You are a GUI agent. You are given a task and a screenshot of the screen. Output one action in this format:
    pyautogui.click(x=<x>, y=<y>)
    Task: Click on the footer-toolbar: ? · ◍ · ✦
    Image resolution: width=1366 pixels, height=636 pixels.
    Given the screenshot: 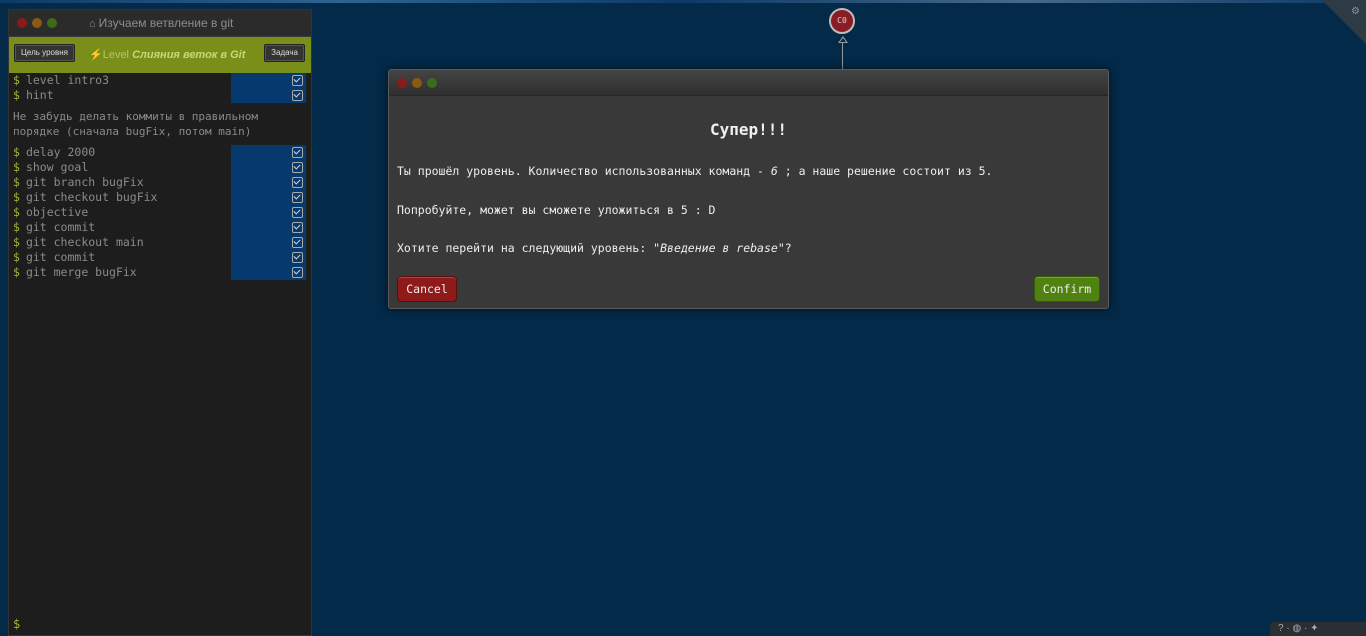 What is the action you would take?
    pyautogui.click(x=1318, y=629)
    